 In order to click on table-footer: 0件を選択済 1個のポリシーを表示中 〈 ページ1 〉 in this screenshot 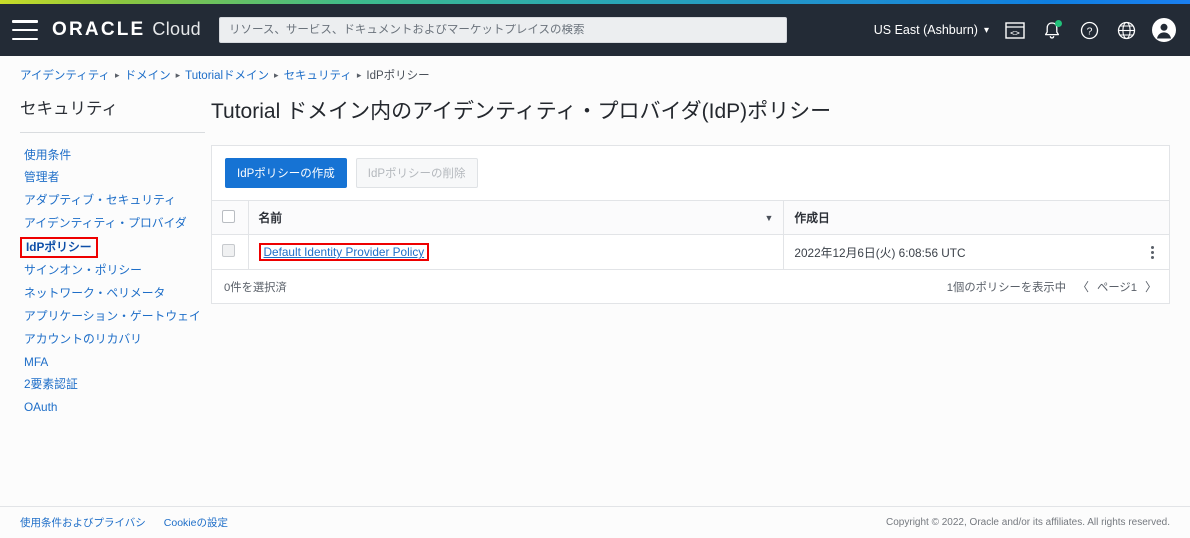, I will do `click(690, 286)`.